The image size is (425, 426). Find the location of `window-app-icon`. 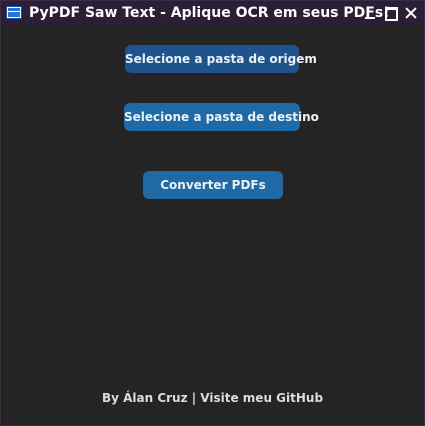

window-app-icon is located at coordinates (14, 12).